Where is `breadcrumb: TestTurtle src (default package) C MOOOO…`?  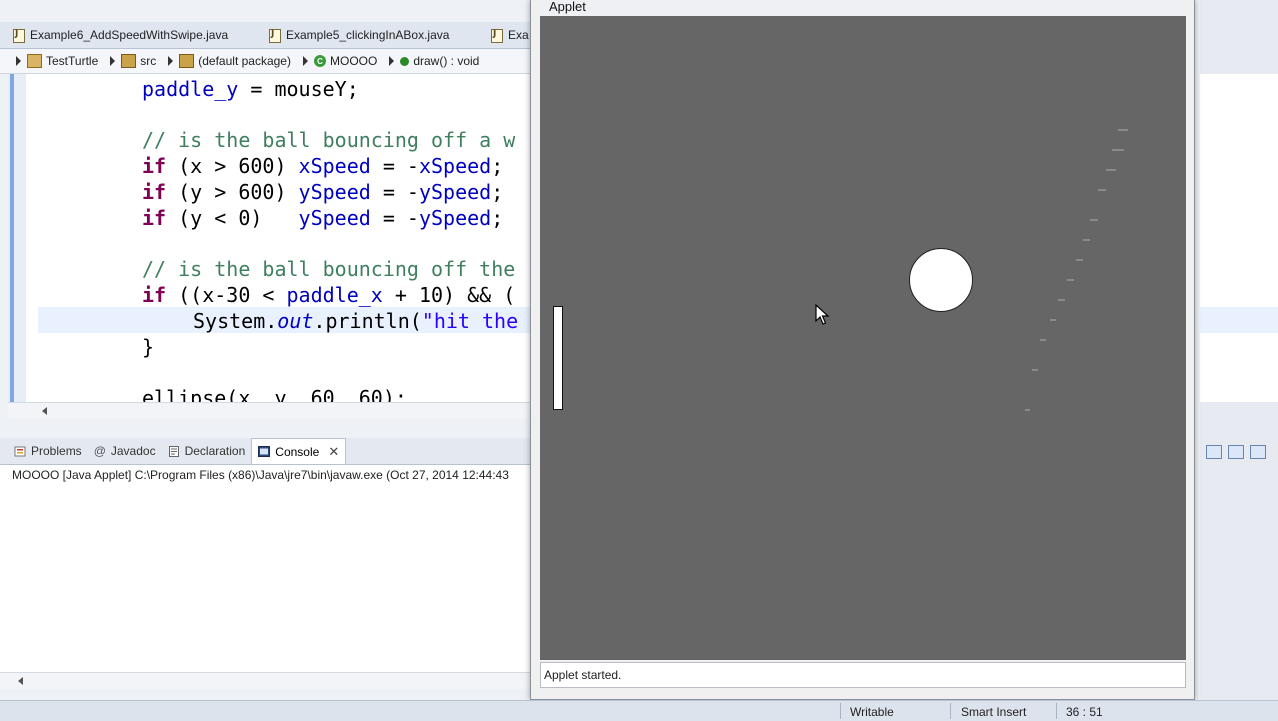 breadcrumb: TestTurtle src (default package) C MOOOO… is located at coordinates (270, 61).